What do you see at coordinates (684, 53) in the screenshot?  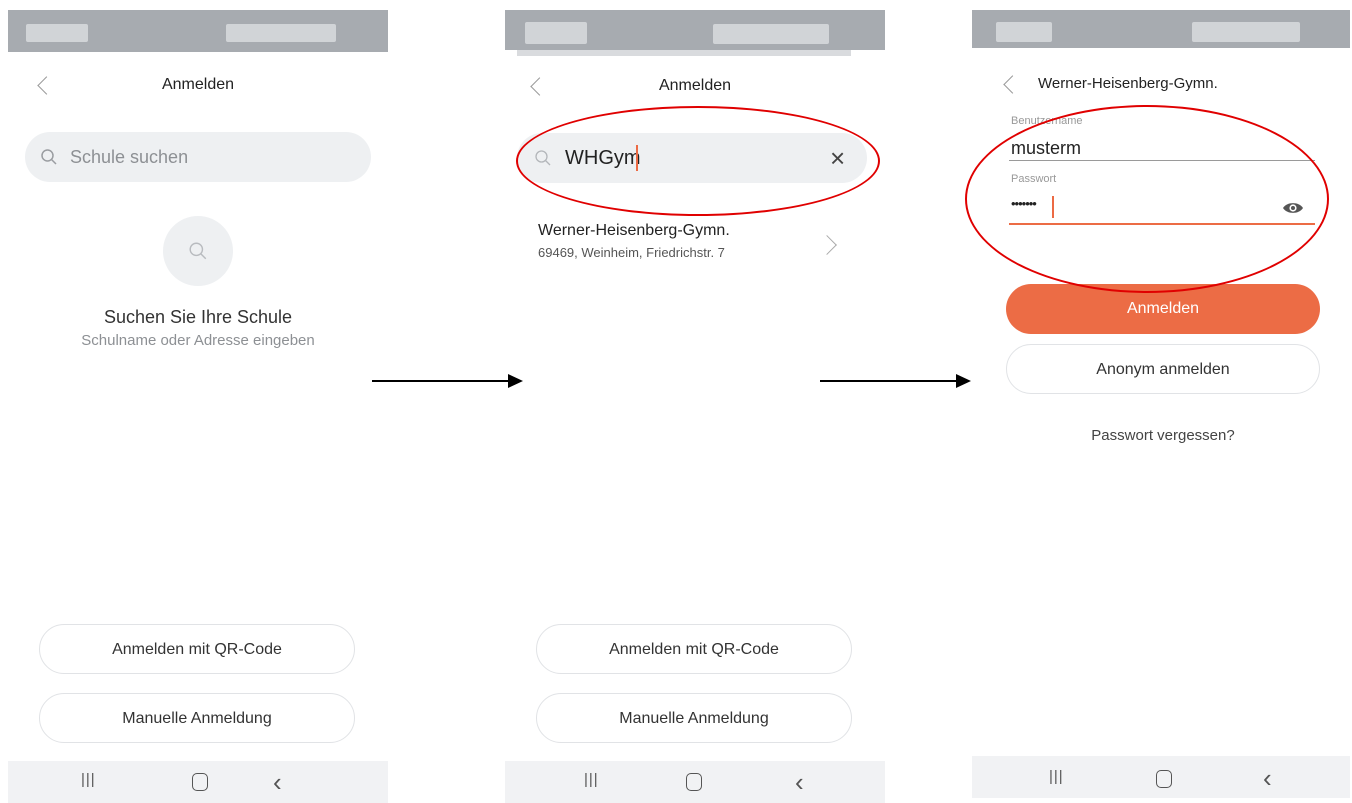 I see `status-divider` at bounding box center [684, 53].